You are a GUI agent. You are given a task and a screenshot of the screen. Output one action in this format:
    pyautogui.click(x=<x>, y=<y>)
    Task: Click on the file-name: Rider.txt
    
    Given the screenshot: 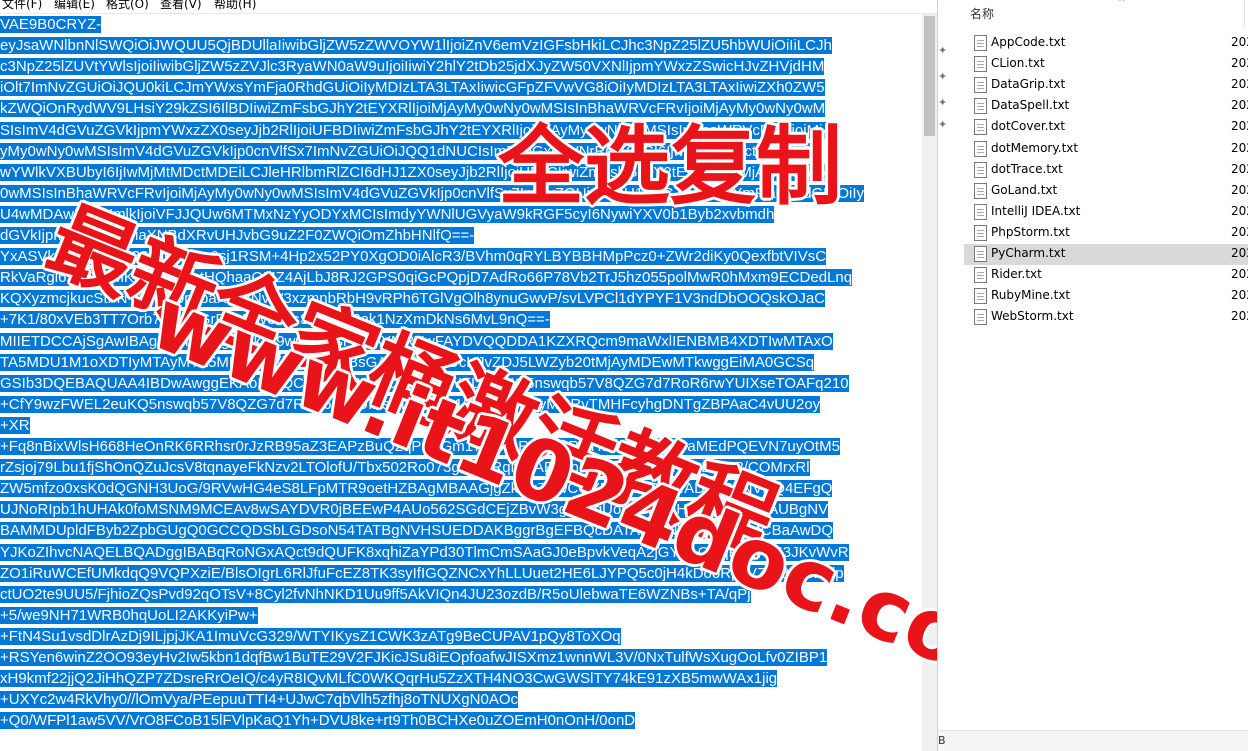 What is the action you would take?
    pyautogui.click(x=1016, y=274)
    